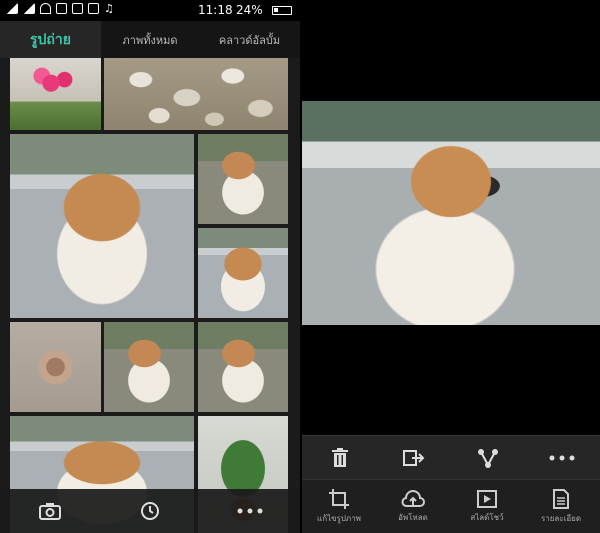 This screenshot has width=600, height=533. I want to click on camera-button, so click(50, 511).